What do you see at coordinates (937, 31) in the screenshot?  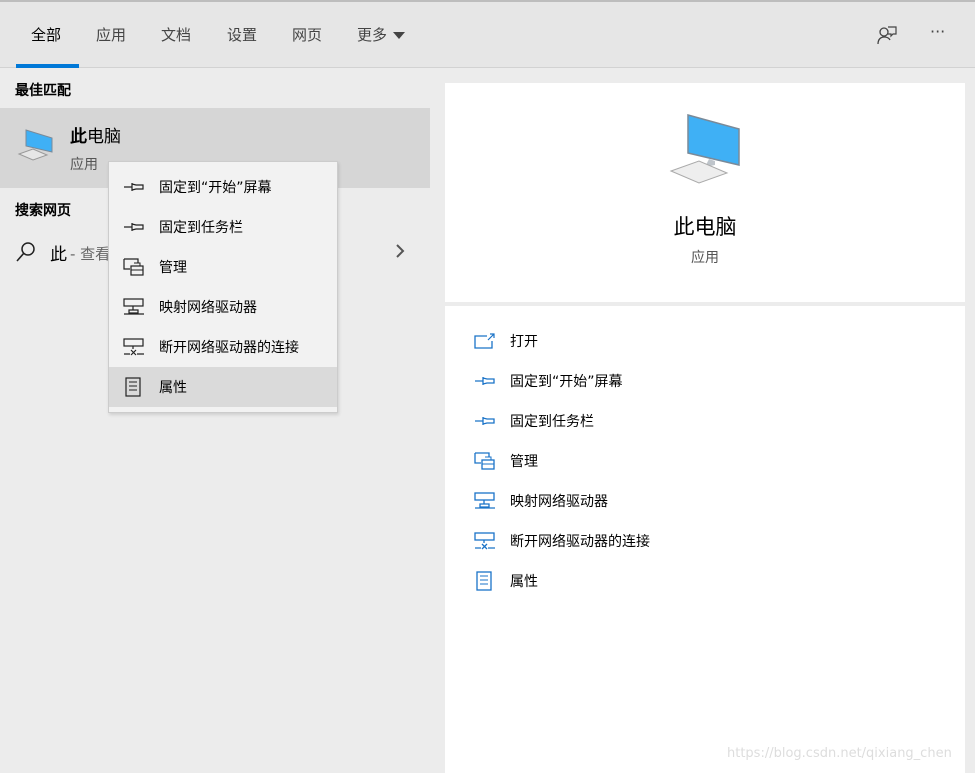 I see `ellipsis-icon: ···` at bounding box center [937, 31].